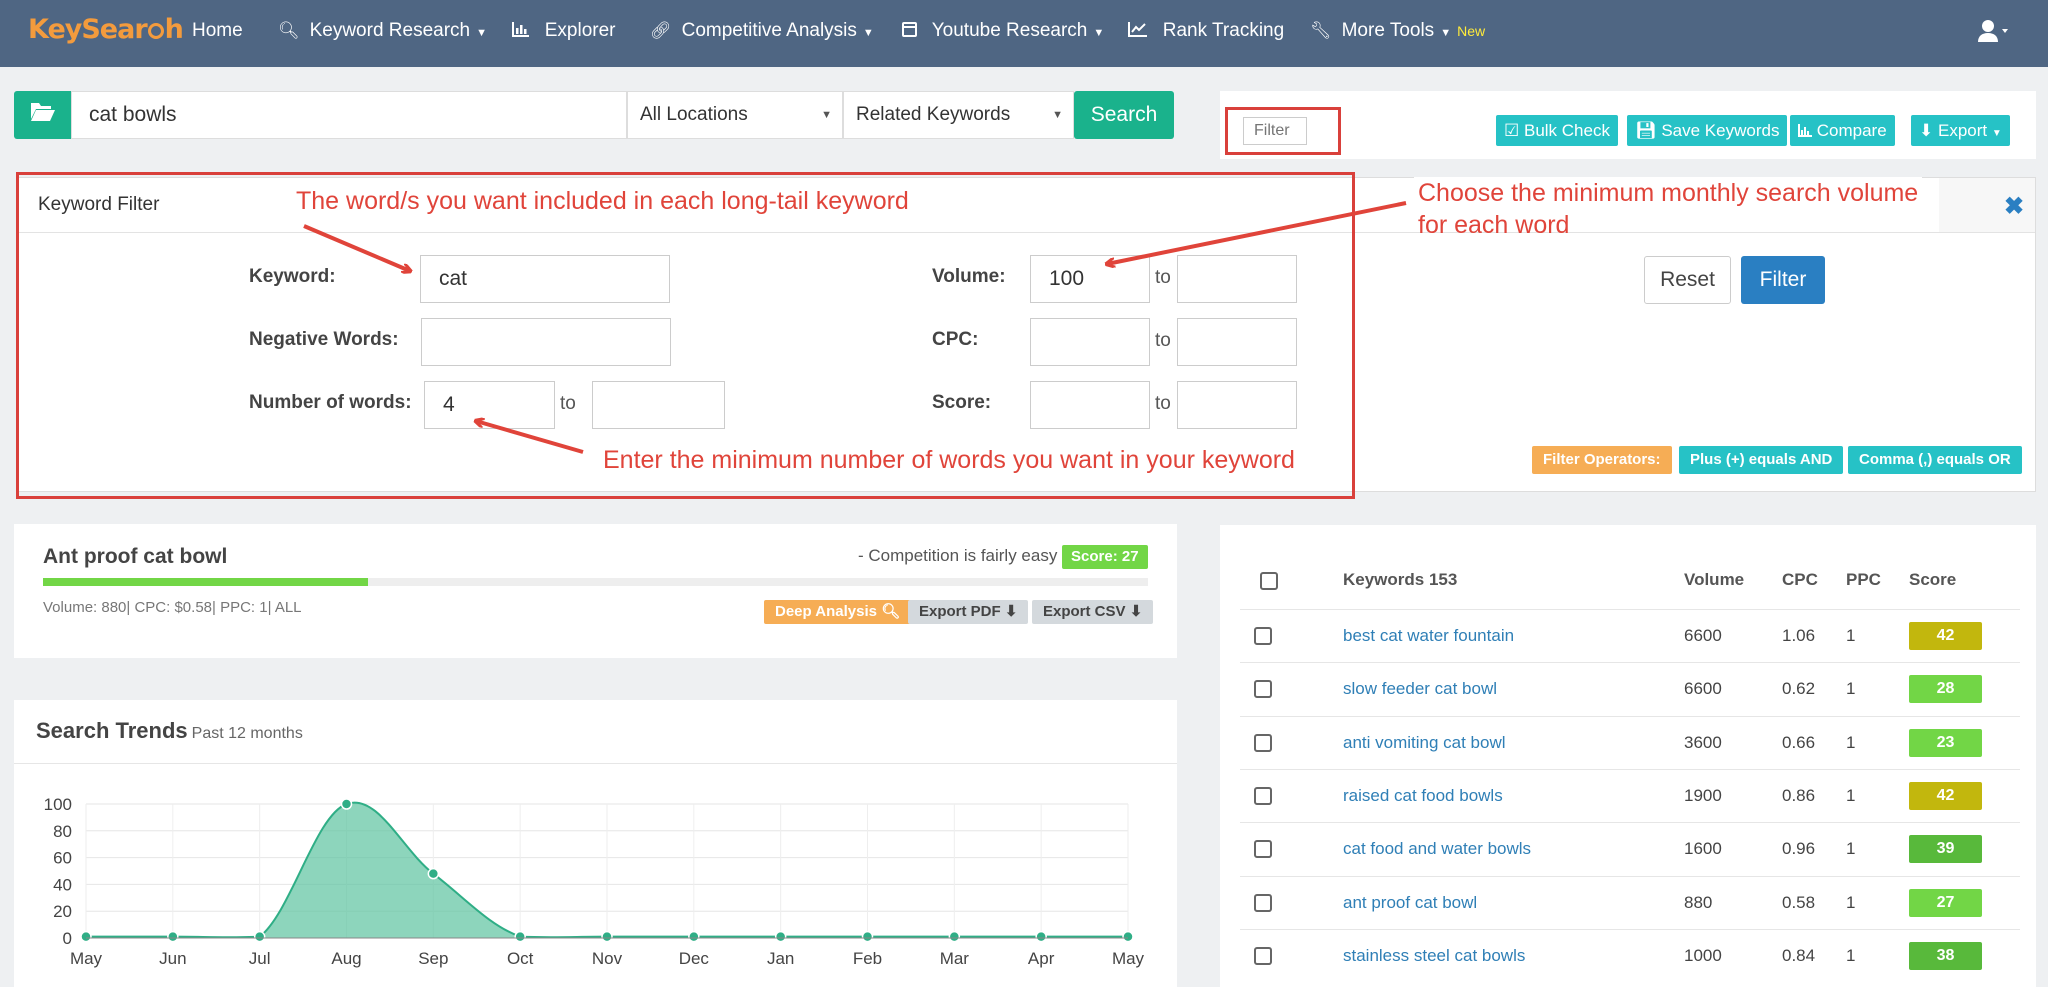 The width and height of the screenshot is (2048, 987). Describe the element at coordinates (530, 437) in the screenshot. I see `arrow-to-words` at that location.